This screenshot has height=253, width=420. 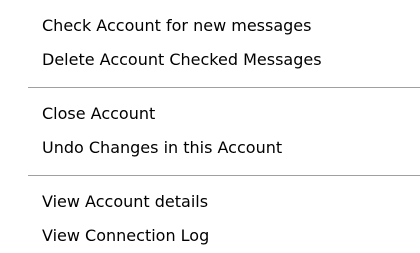 I want to click on menu-item-close-account: Close Account, so click(x=102, y=114).